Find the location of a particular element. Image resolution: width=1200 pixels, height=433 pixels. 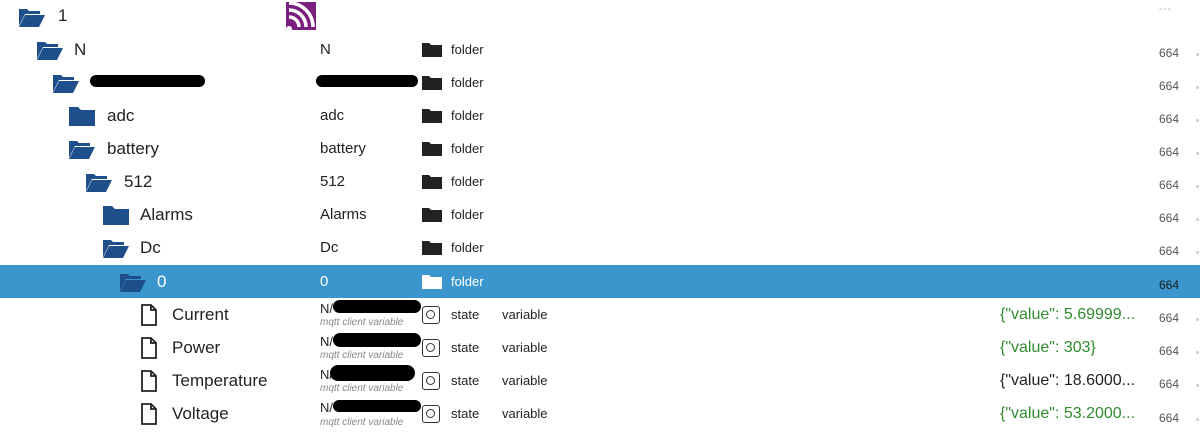

row-name: N is located at coordinates (80, 49).